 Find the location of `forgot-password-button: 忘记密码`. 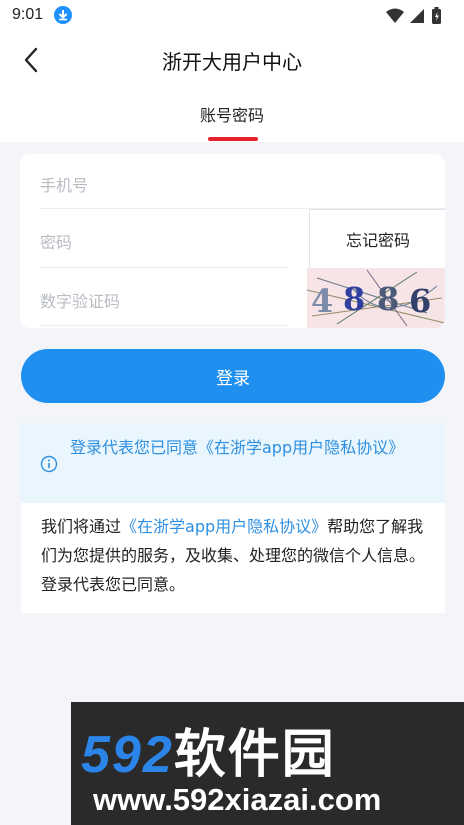

forgot-password-button: 忘记密码 is located at coordinates (377, 238).